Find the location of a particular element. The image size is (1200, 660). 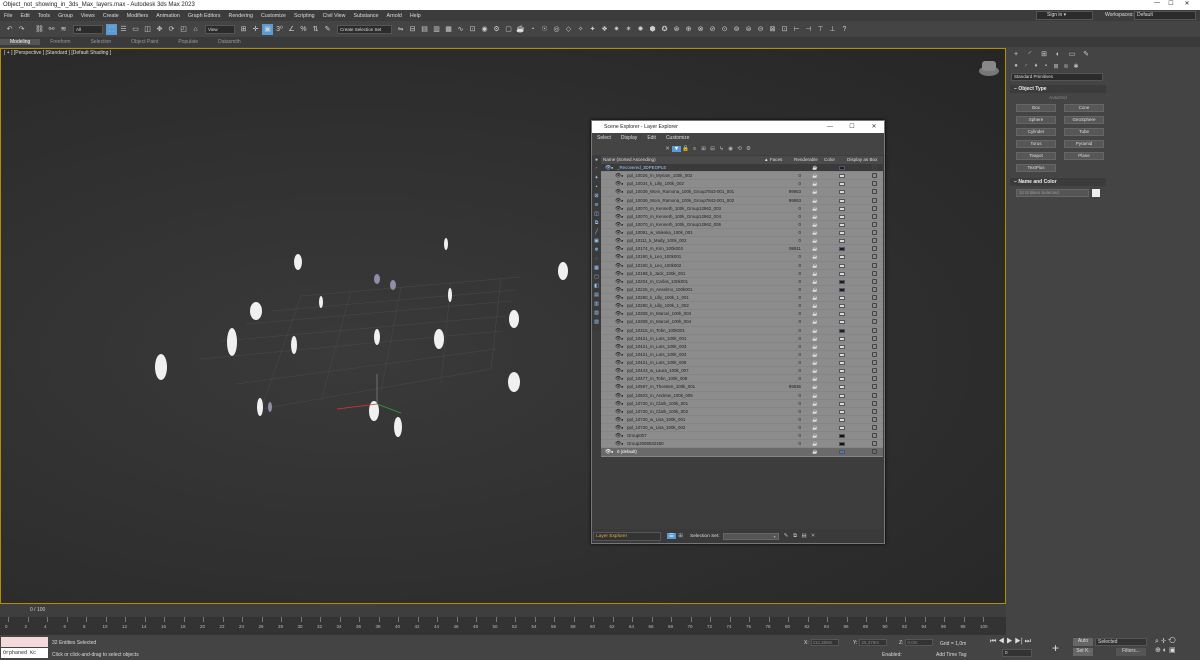

autogrid-checkbox: AutoGrid is located at coordinates (1058, 97).